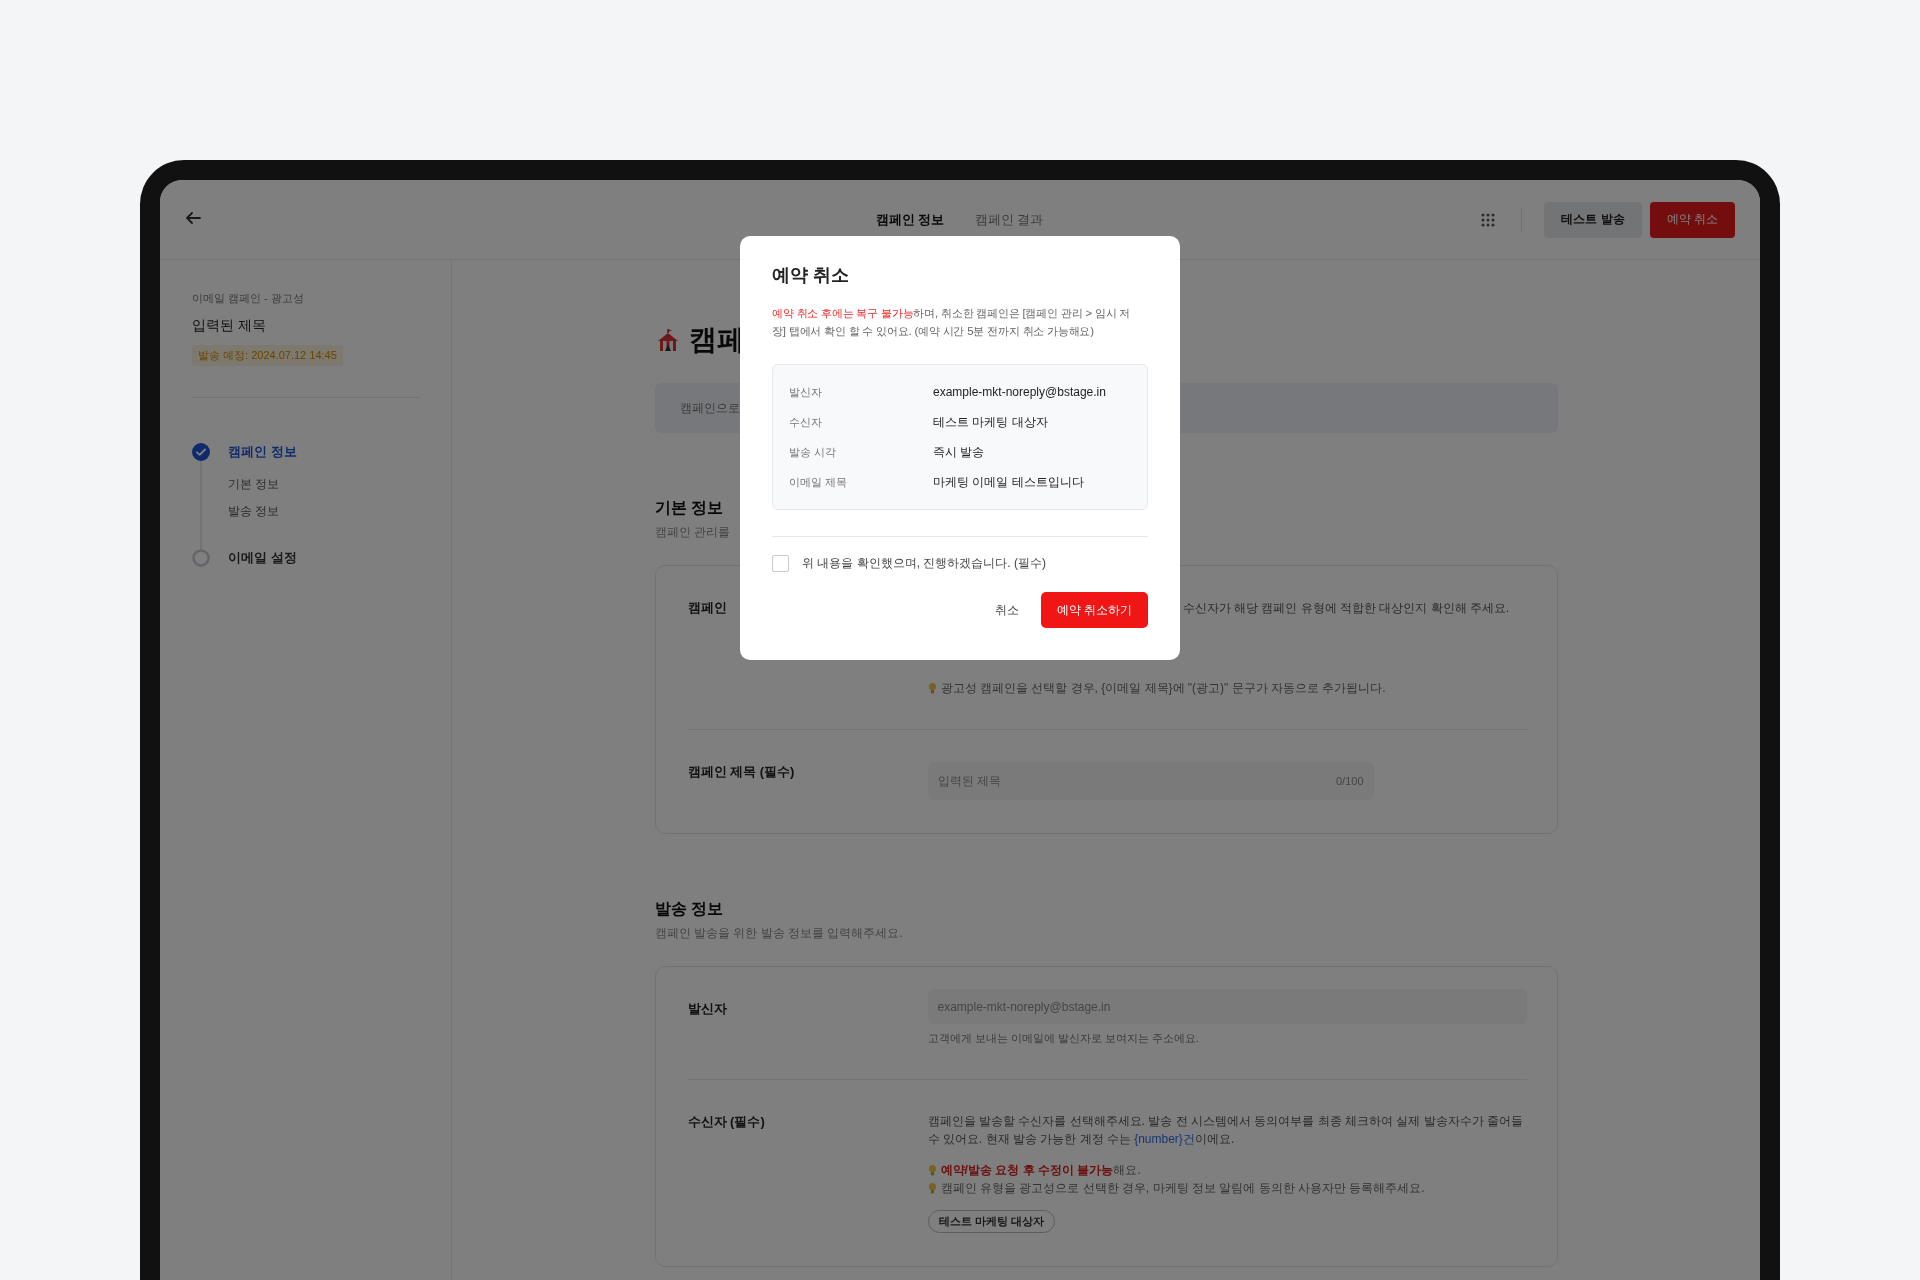 This screenshot has height=1280, width=1920. Describe the element at coordinates (716, 340) in the screenshot. I see `page-title: 캠페` at that location.